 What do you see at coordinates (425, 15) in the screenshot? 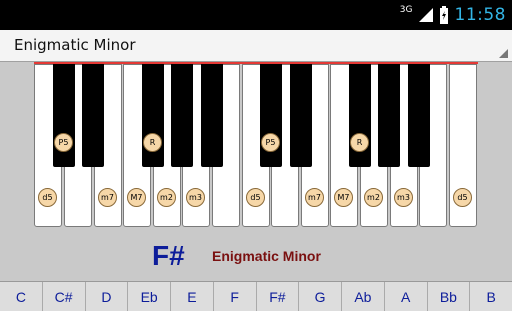
I see `signal-icon` at bounding box center [425, 15].